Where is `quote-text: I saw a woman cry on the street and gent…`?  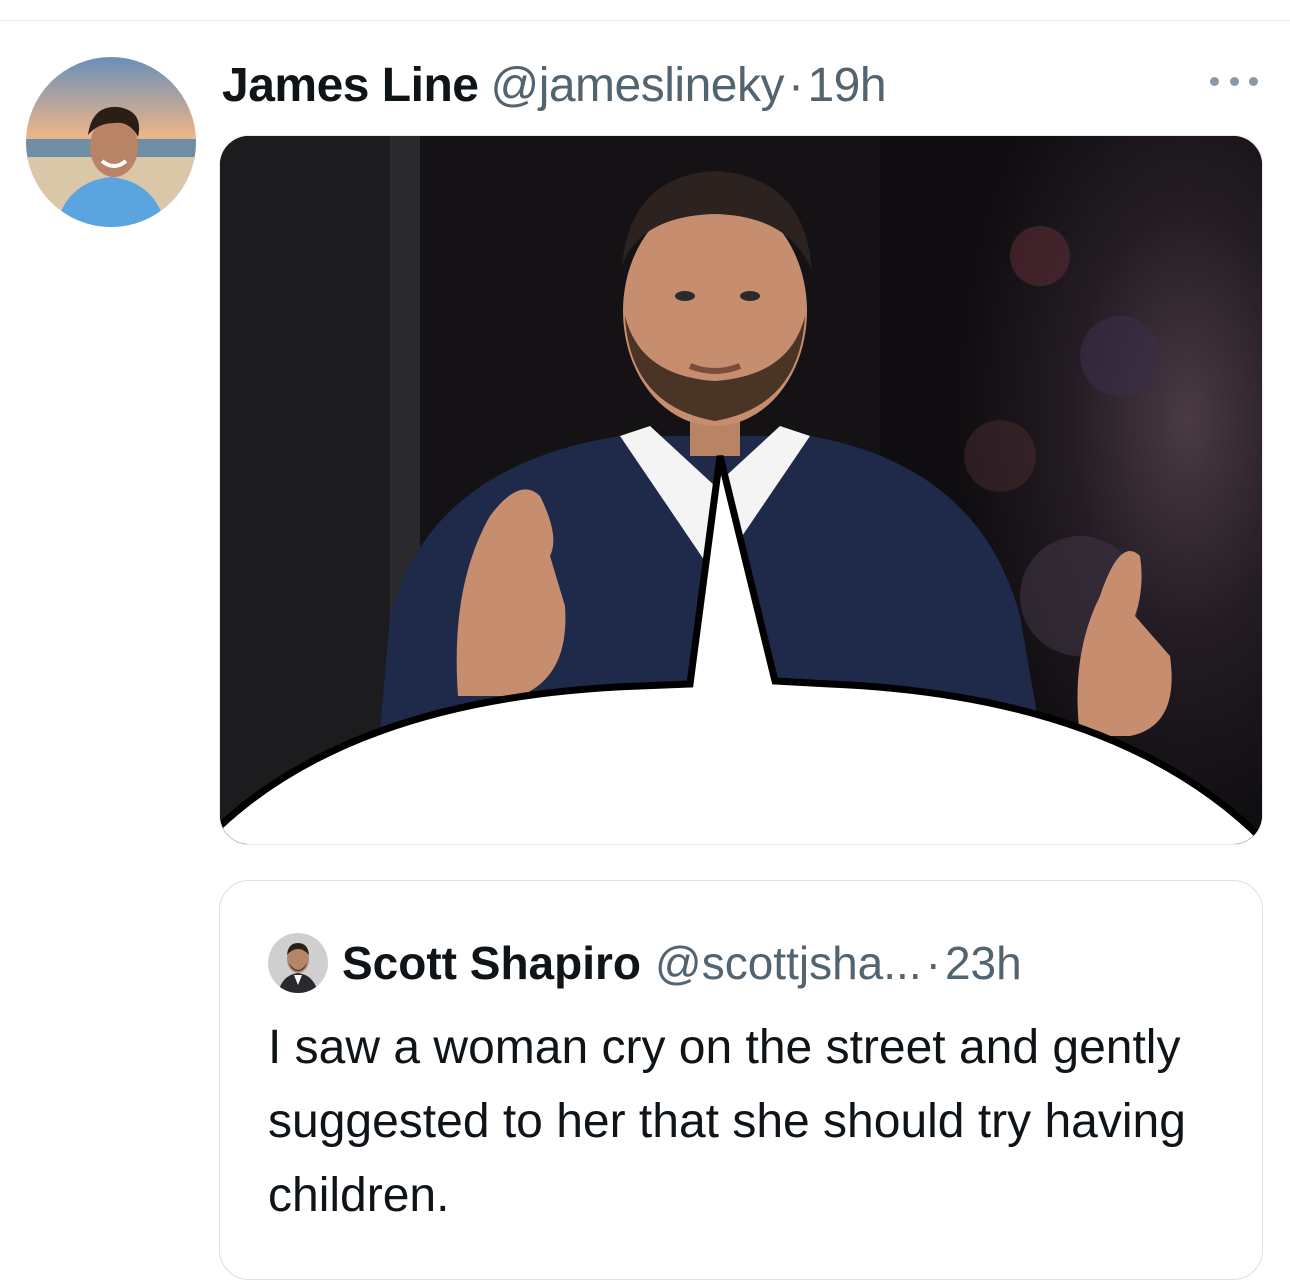
quote-text: I saw a woman cry on the street and gent… is located at coordinates (727, 1121).